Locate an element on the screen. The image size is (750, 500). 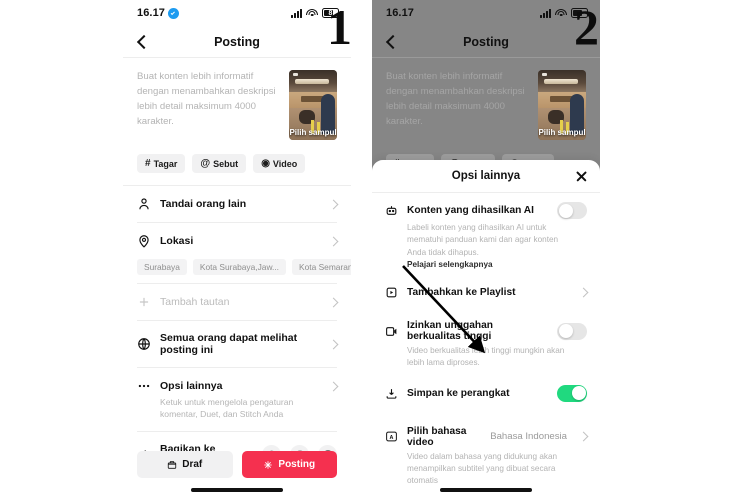
option-label: Konten yang dihasilkan AI is located at coordinates (470, 210).